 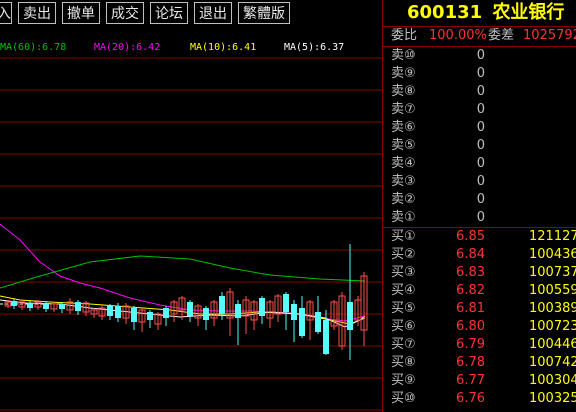 What do you see at coordinates (552, 344) in the screenshot?
I see `buy-order-volume: 100446` at bounding box center [552, 344].